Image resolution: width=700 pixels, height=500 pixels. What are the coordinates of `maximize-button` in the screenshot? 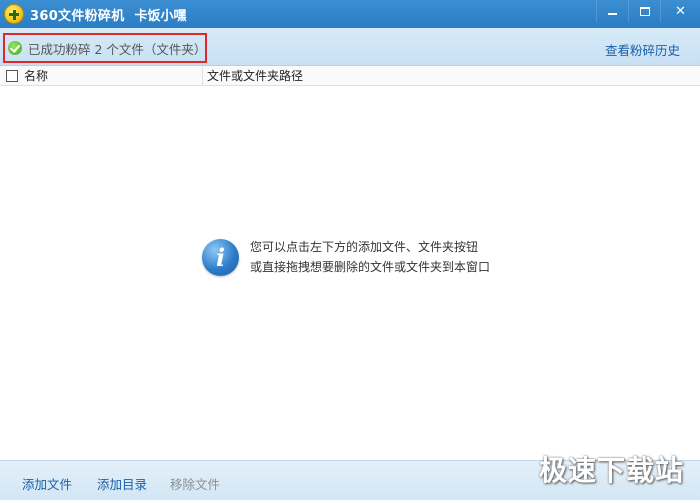 It's located at (644, 11).